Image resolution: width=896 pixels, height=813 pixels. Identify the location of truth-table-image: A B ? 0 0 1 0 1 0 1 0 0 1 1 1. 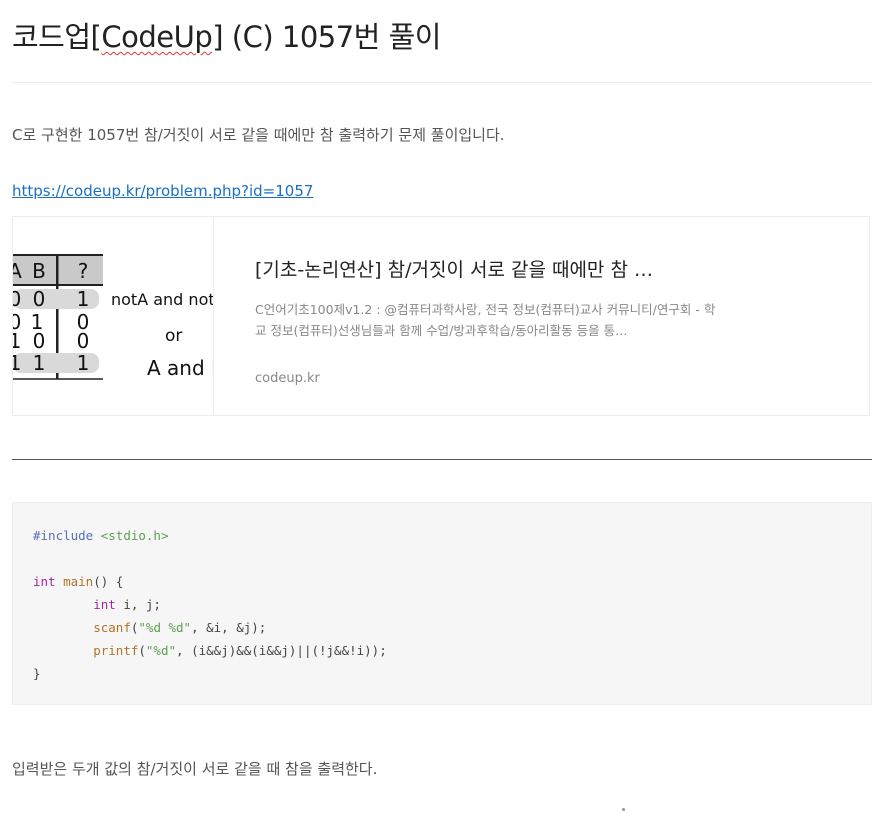
(113, 317).